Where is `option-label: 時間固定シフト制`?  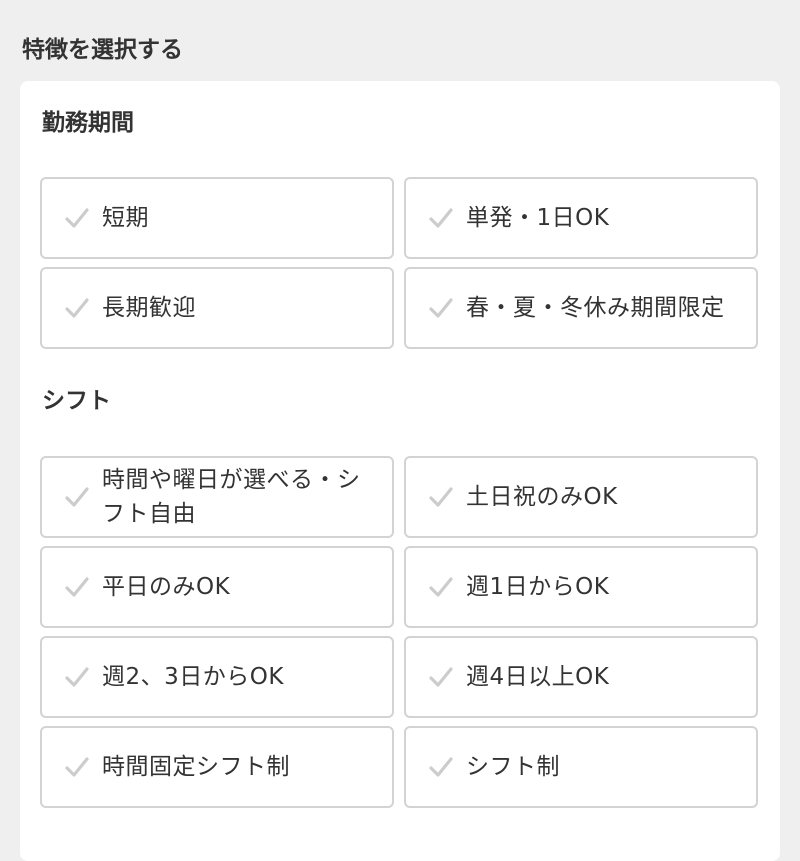 option-label: 時間固定シフト制 is located at coordinates (196, 767).